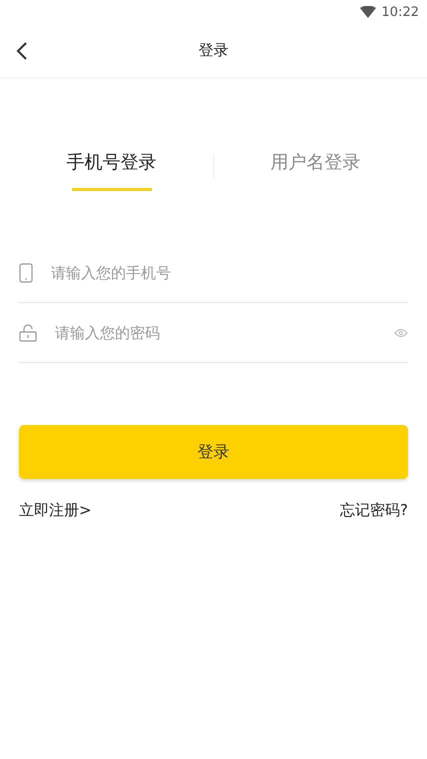  Describe the element at coordinates (213, 50) in the screenshot. I see `page-title: 登录` at that location.